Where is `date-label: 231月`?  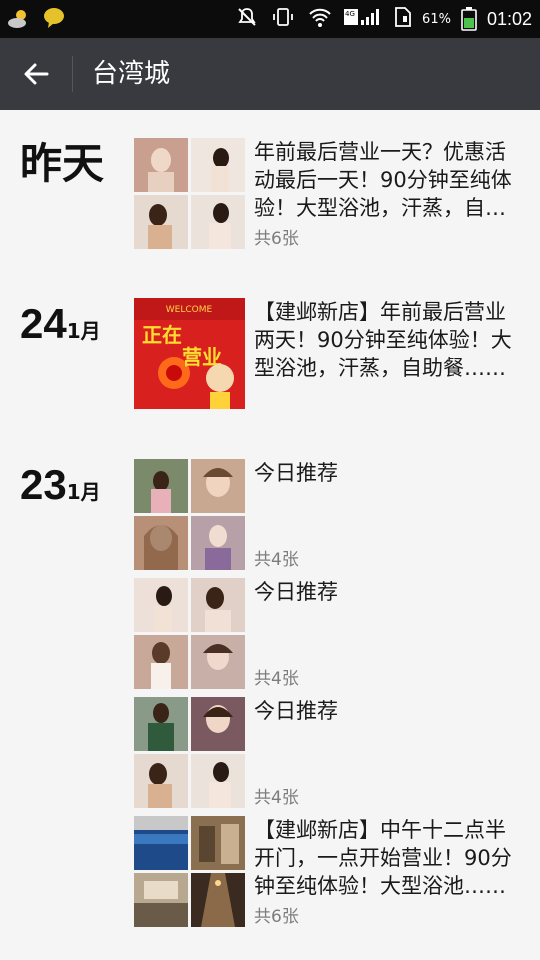 date-label: 231月 is located at coordinates (60, 485).